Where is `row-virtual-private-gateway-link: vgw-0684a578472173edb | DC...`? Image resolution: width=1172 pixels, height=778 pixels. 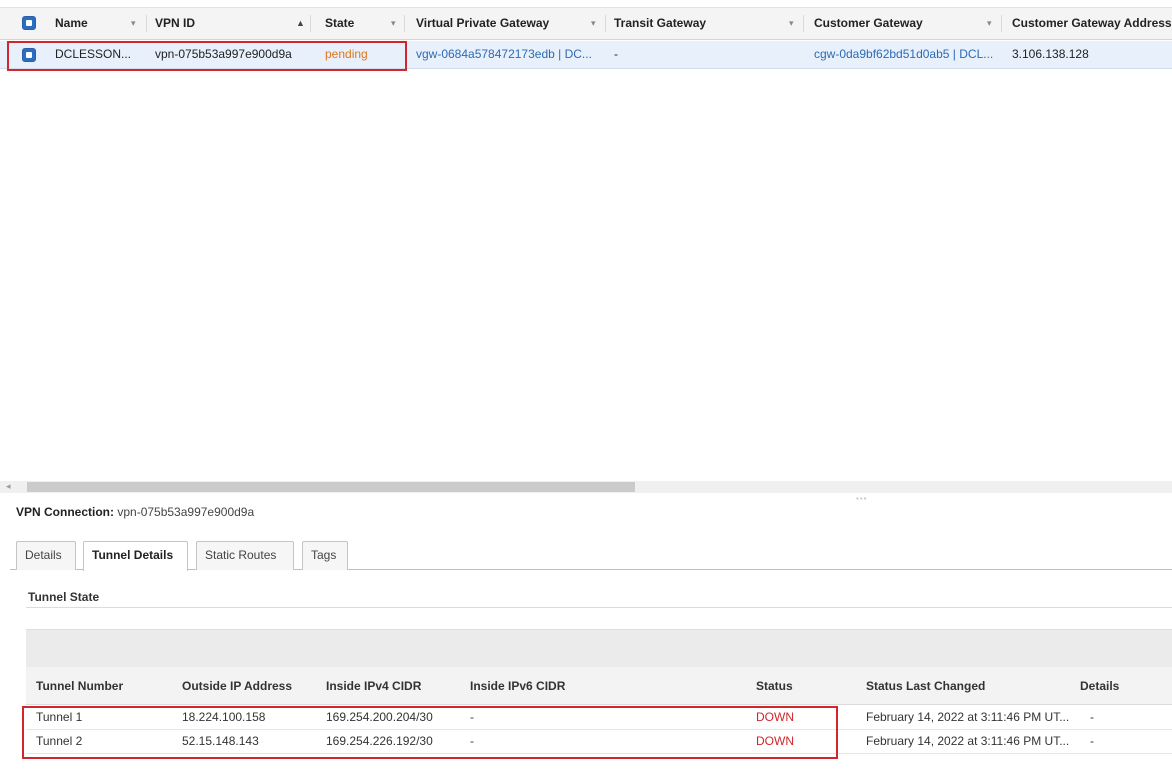 row-virtual-private-gateway-link: vgw-0684a578472173edb | DC... is located at coordinates (504, 54).